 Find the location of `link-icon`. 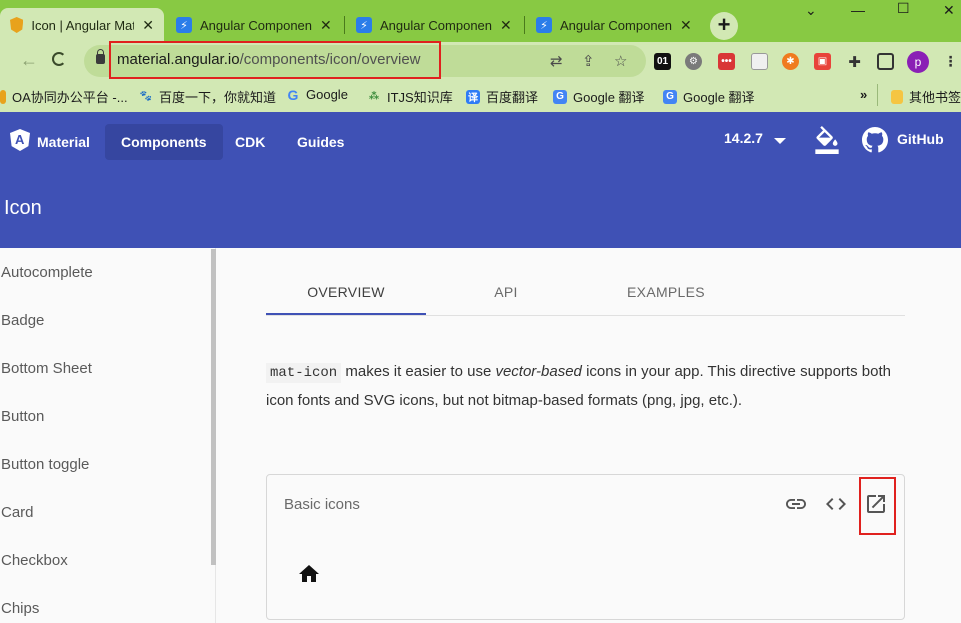

link-icon is located at coordinates (796, 506).